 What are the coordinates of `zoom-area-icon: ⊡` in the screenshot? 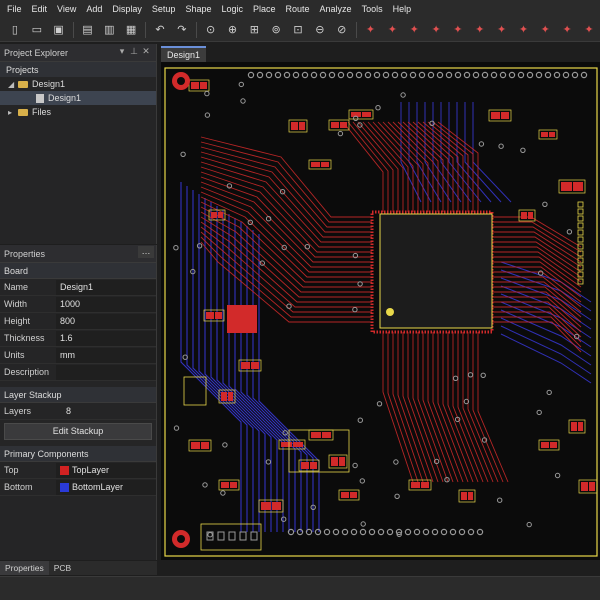 It's located at (298, 30).